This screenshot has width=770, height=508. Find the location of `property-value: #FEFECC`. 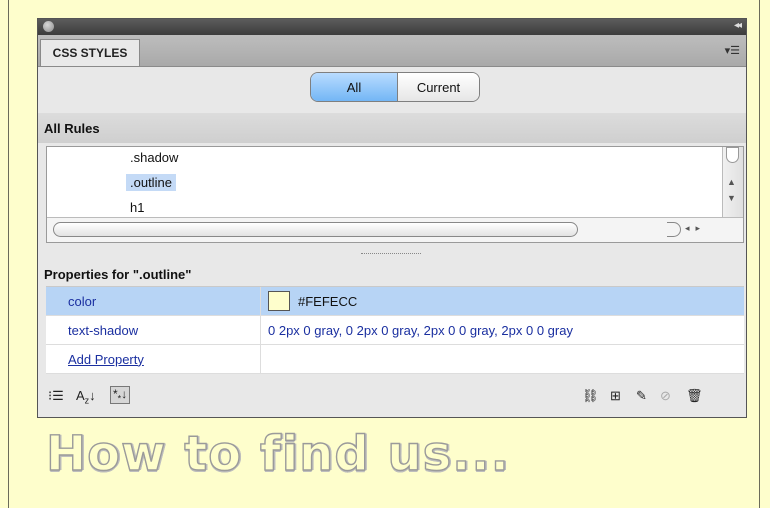

property-value: #FEFECC is located at coordinates (312, 301).